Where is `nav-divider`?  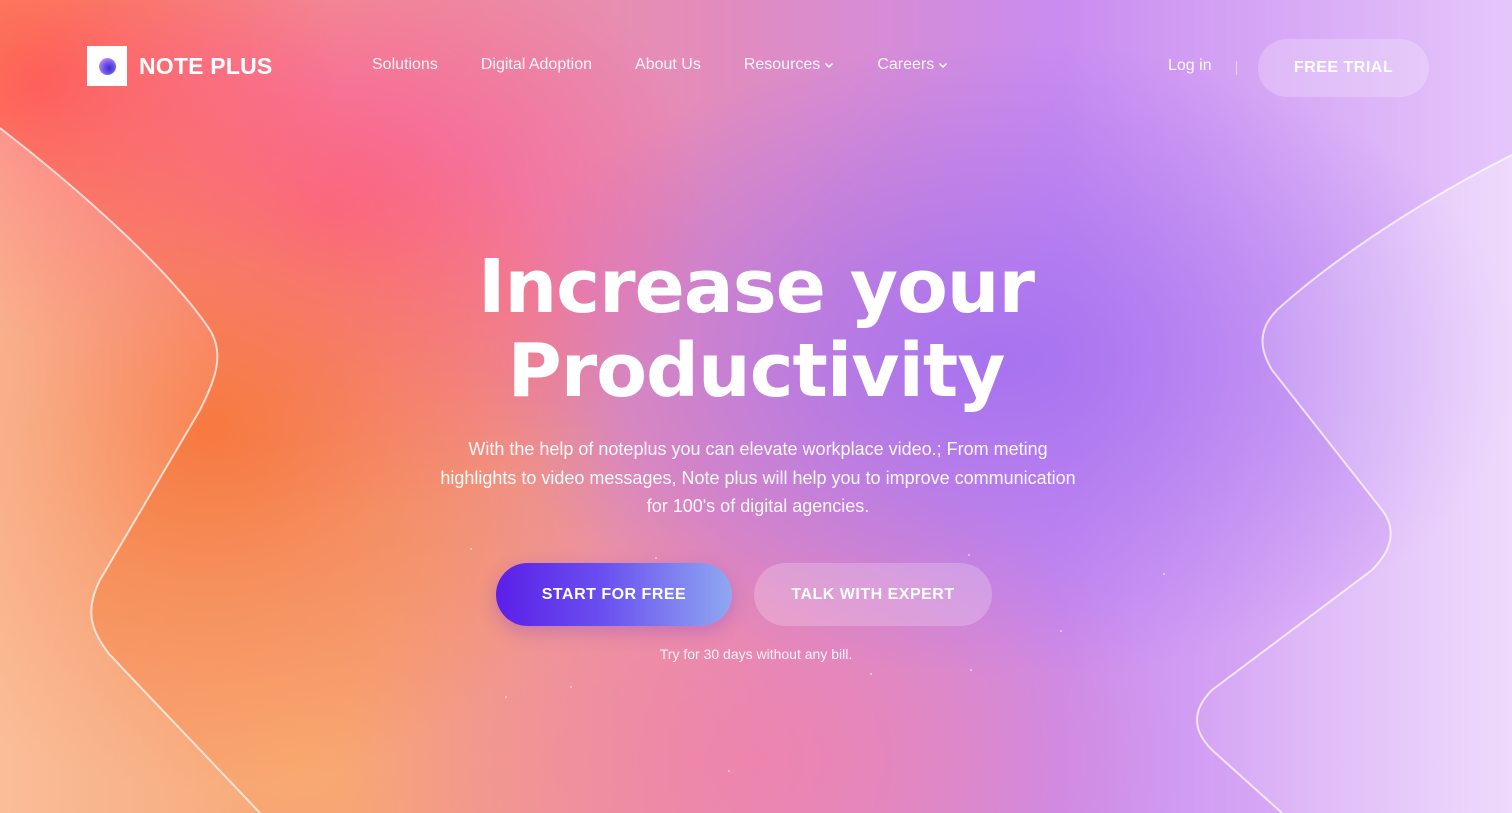
nav-divider is located at coordinates (1236, 68).